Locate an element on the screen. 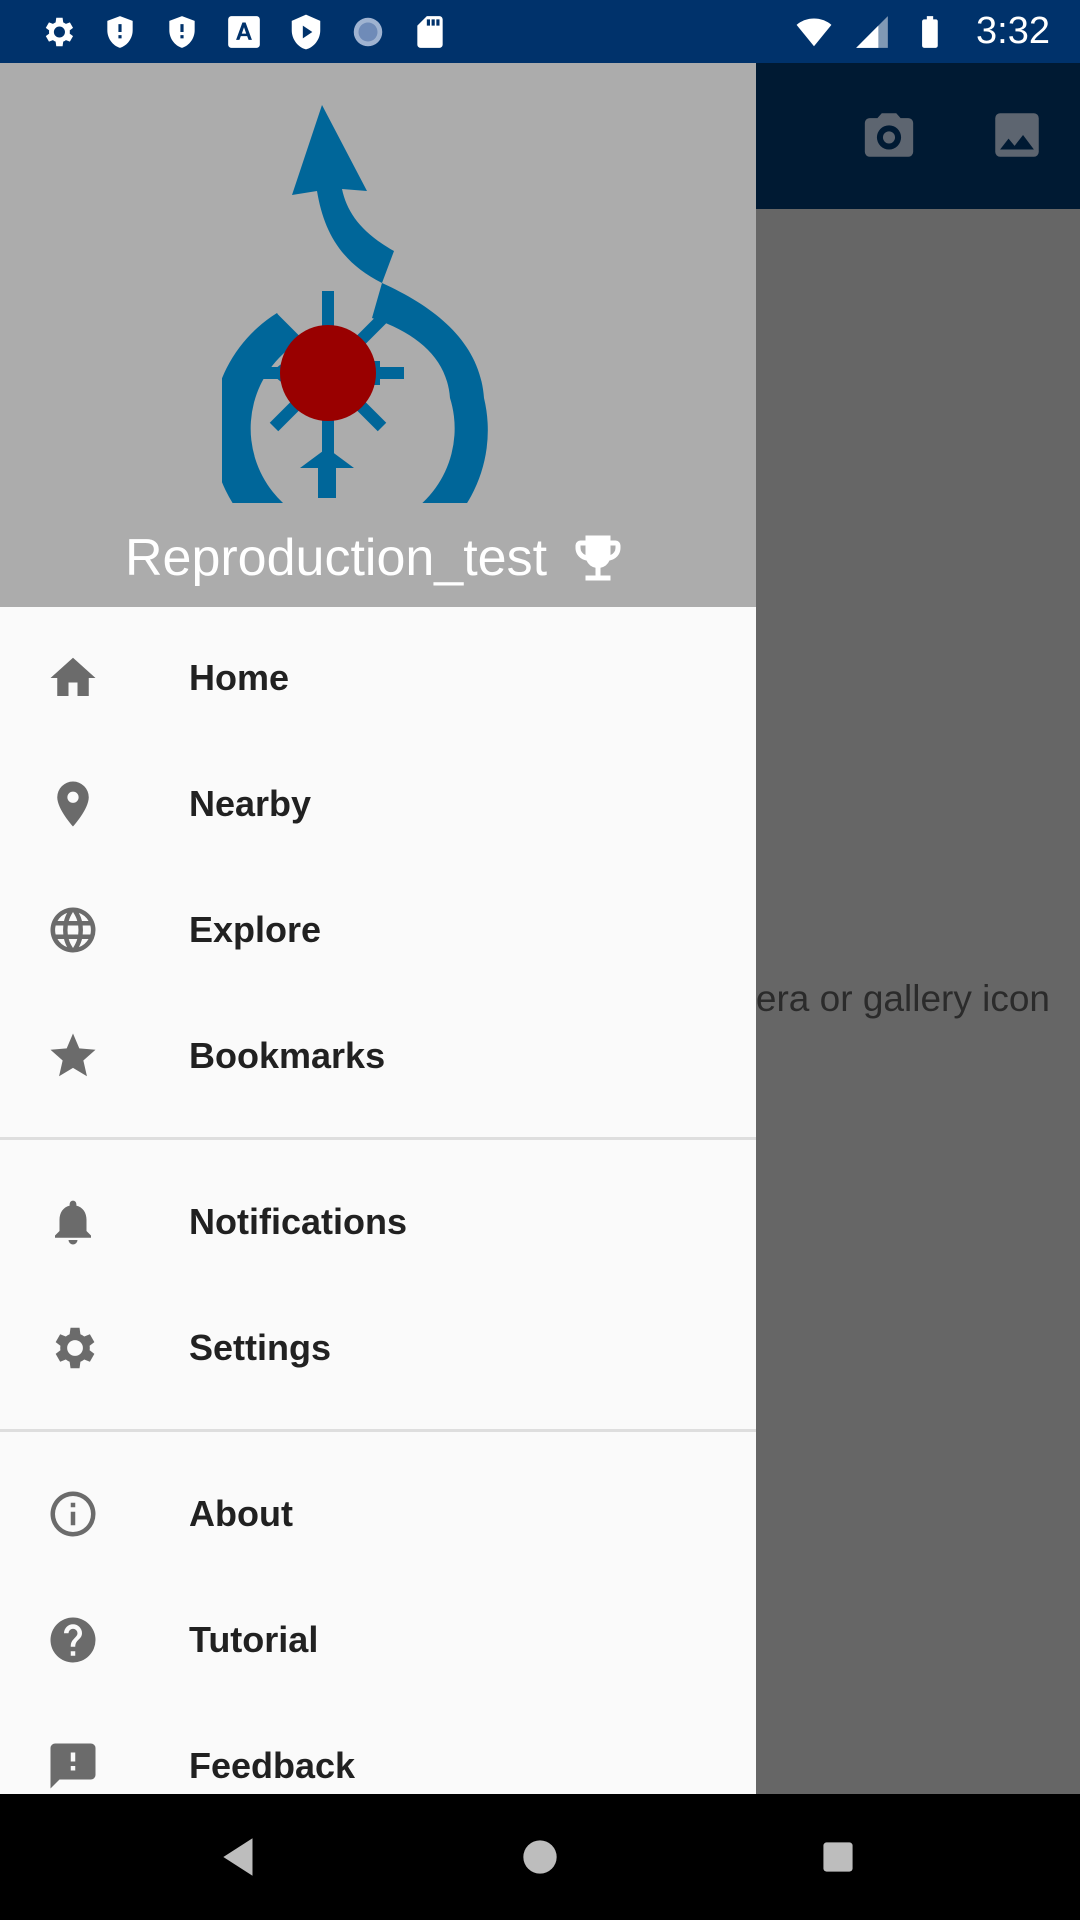  battery-icon is located at coordinates (930, 32).